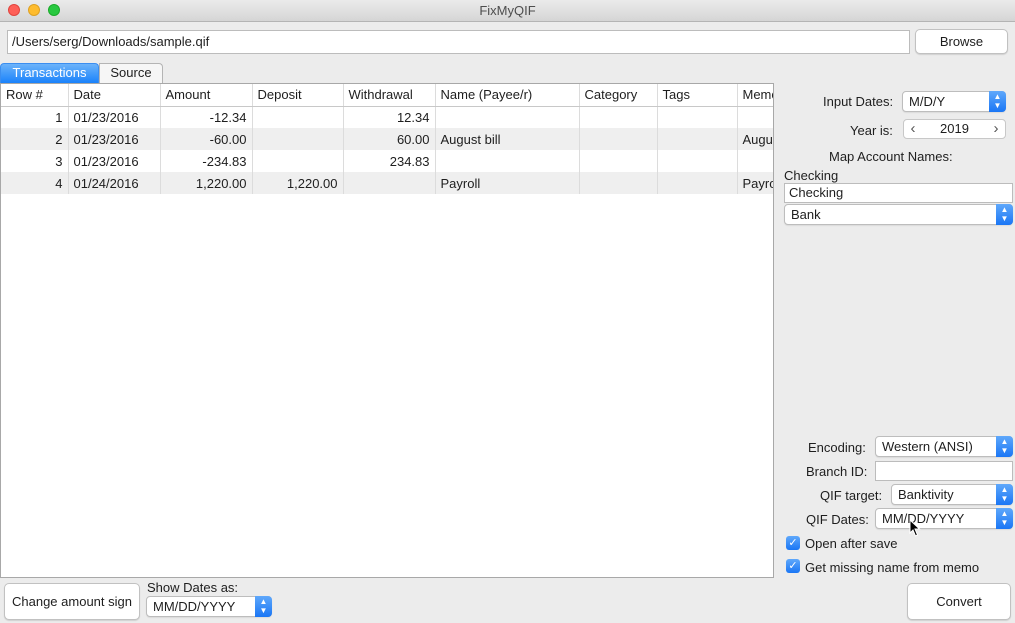 This screenshot has width=1015, height=623. What do you see at coordinates (927, 101) in the screenshot?
I see `input-dates-value: M/D/Y` at bounding box center [927, 101].